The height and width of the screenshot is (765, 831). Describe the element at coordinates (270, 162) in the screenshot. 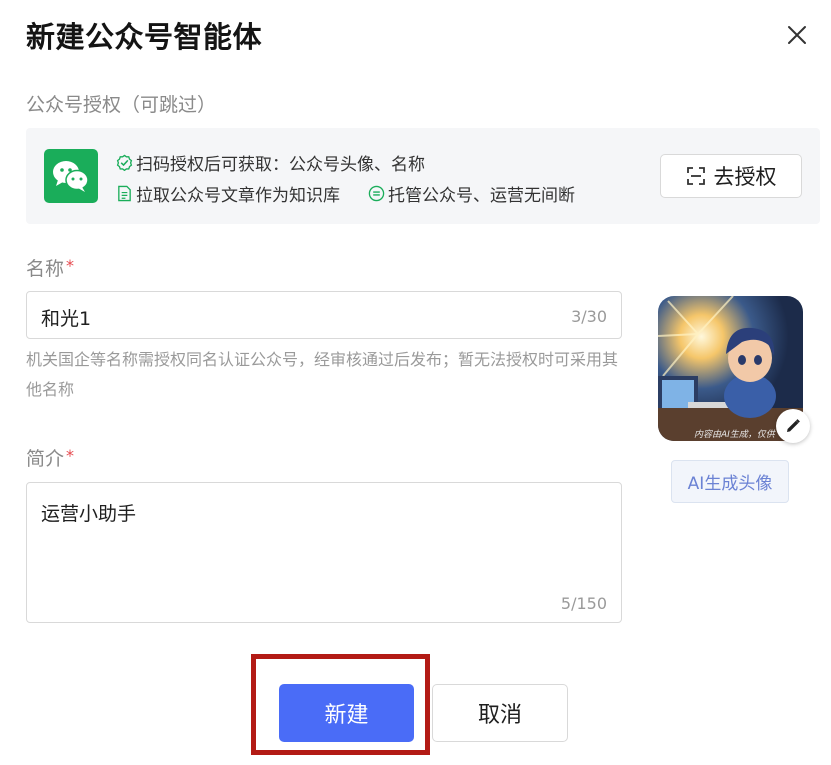

I see `auth-benefit-1: 扫码授权后可获取：公众号头像、名称` at that location.